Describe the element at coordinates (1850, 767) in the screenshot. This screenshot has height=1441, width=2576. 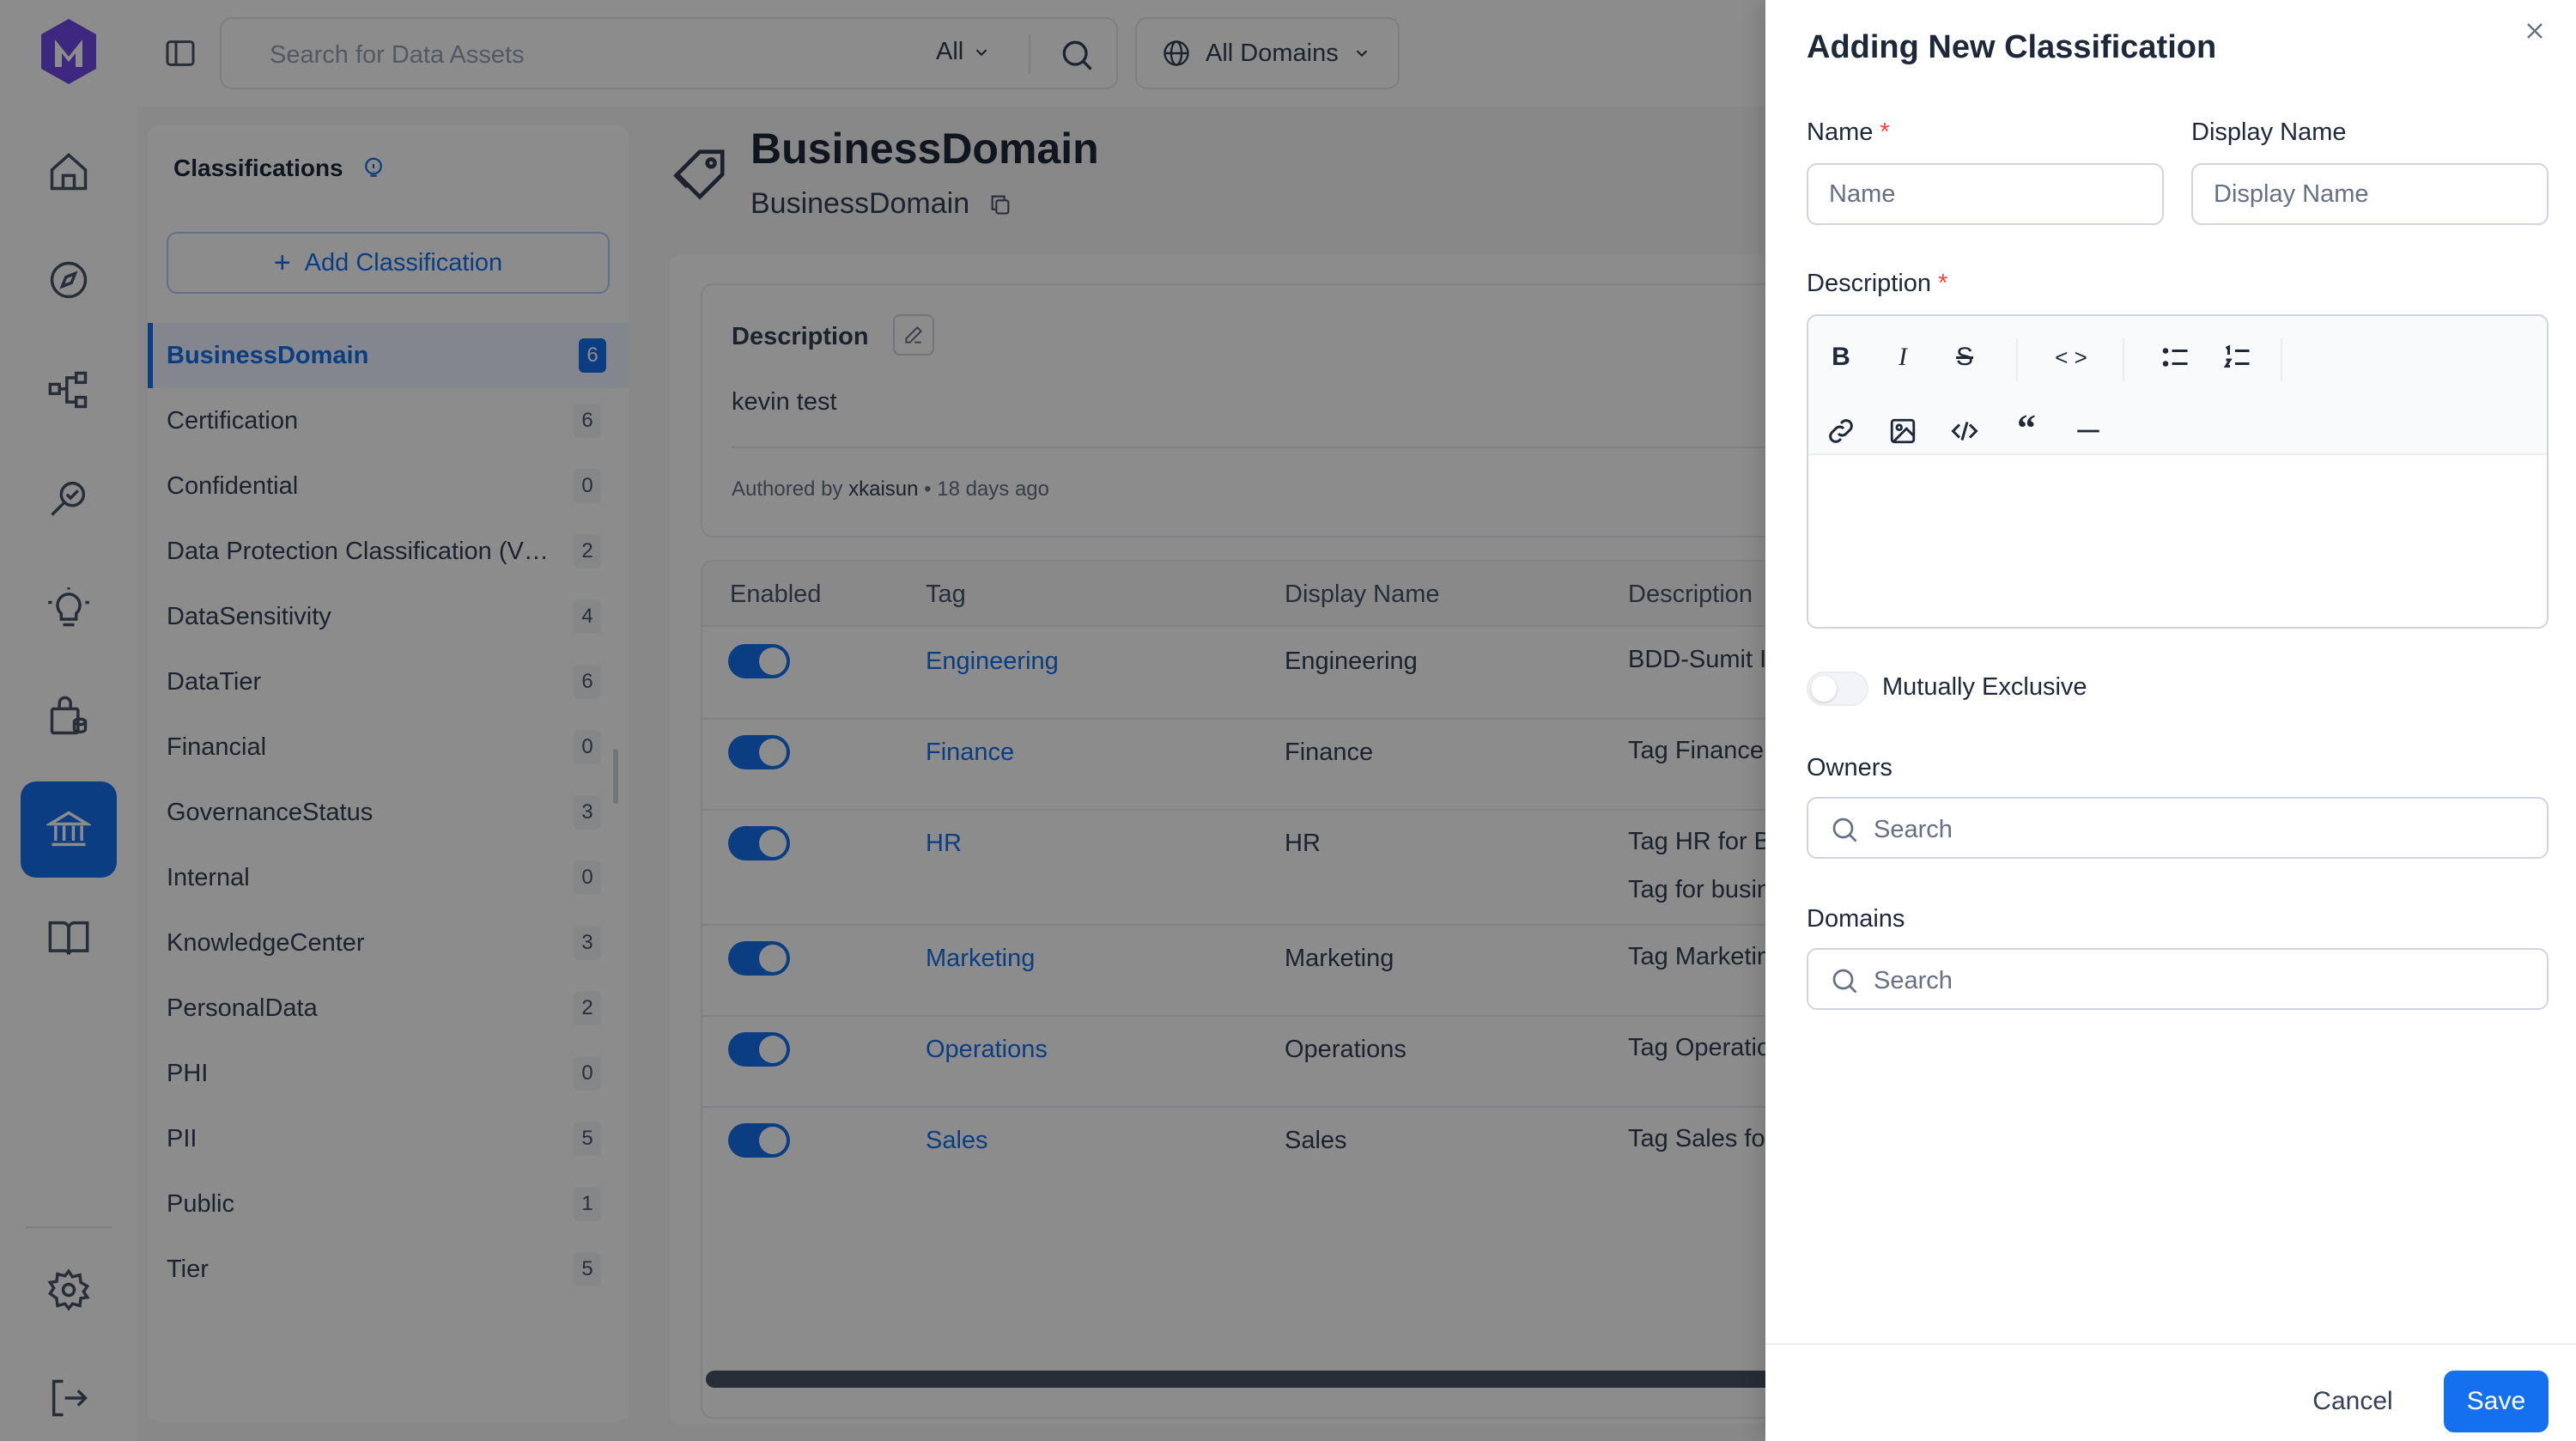
I see `owners-label: Owners` at that location.